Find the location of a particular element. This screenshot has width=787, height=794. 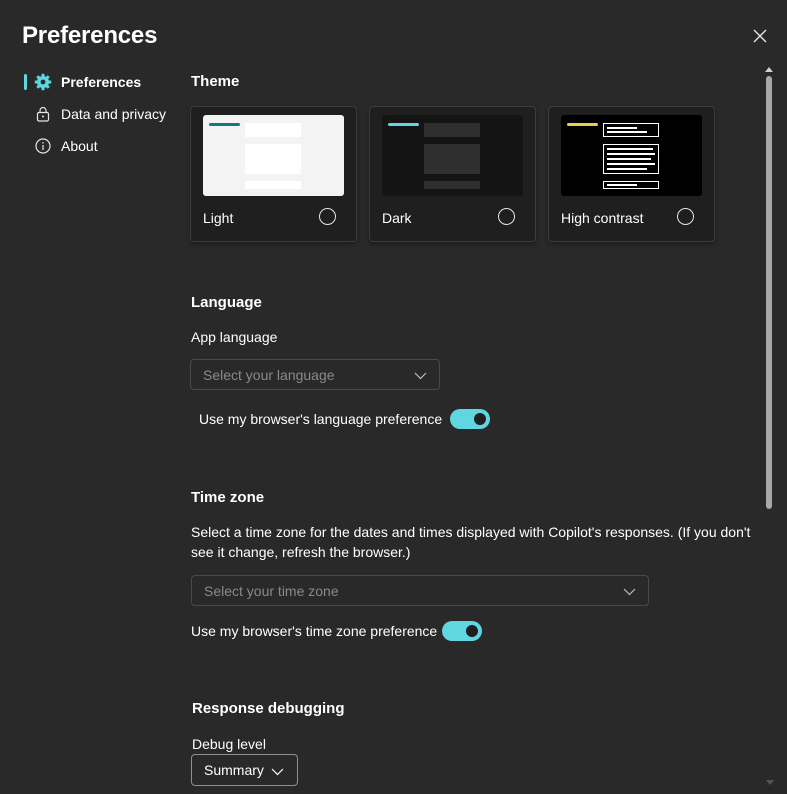

app-language-label: App language is located at coordinates (234, 337).